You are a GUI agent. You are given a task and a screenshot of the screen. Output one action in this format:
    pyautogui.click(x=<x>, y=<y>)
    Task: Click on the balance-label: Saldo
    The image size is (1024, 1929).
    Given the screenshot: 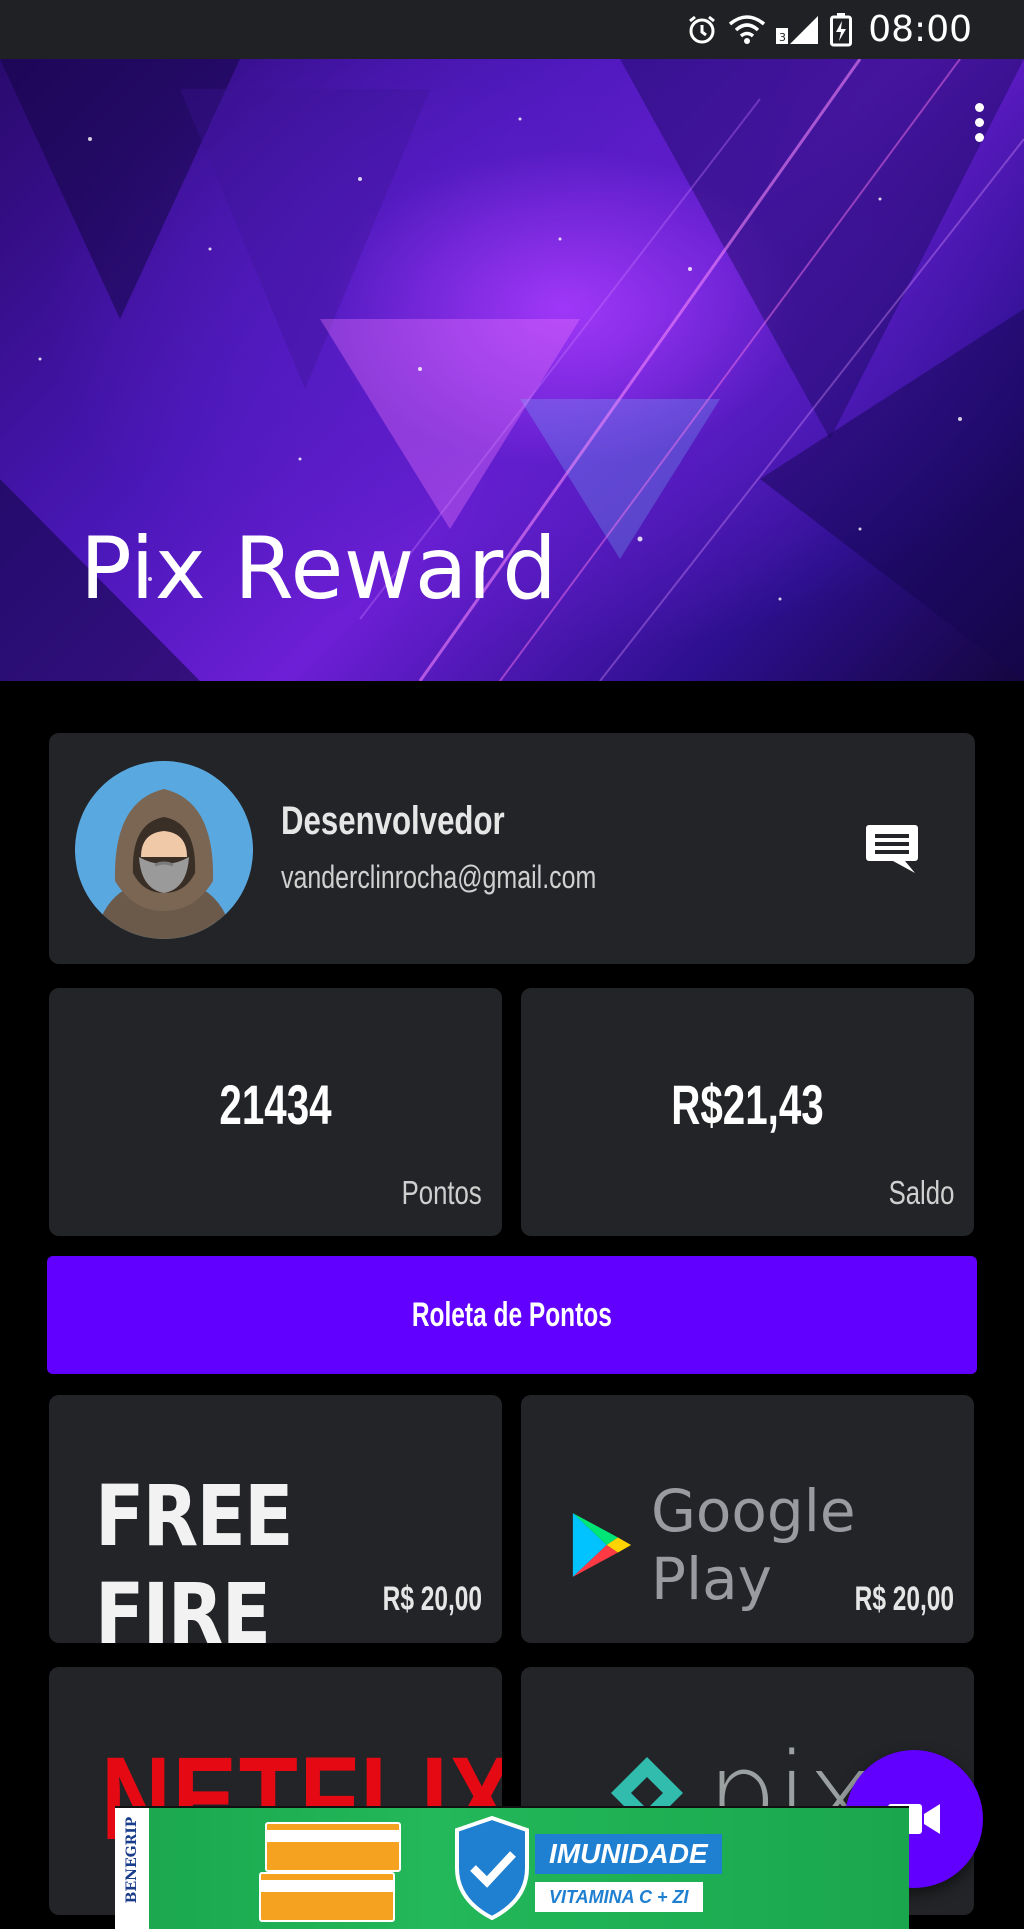 What is the action you would take?
    pyautogui.click(x=921, y=1192)
    